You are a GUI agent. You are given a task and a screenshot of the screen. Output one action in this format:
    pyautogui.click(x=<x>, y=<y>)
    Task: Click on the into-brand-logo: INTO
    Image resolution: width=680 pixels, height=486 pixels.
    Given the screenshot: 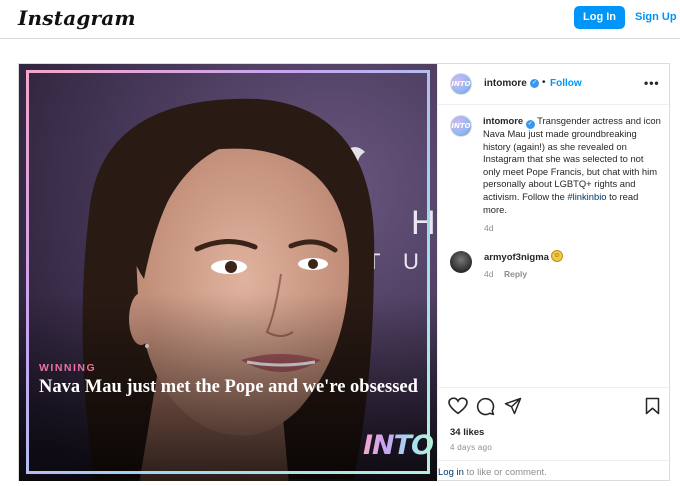 What is the action you would take?
    pyautogui.click(x=398, y=445)
    